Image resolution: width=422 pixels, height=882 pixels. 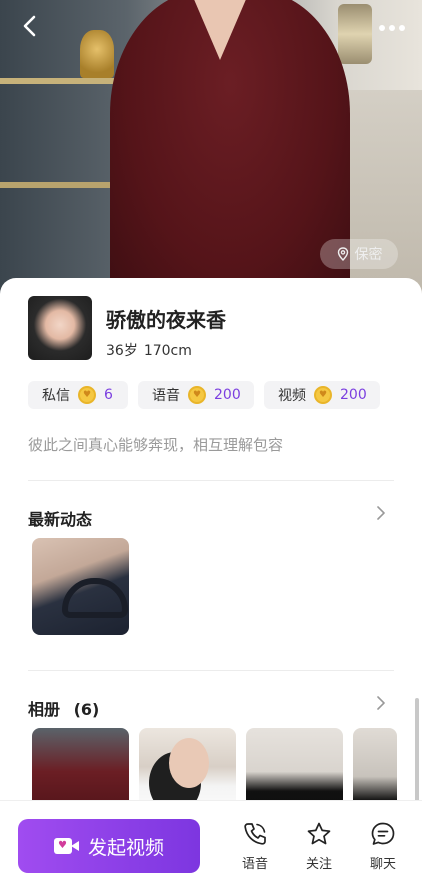 I want to click on star-icon, so click(x=319, y=833).